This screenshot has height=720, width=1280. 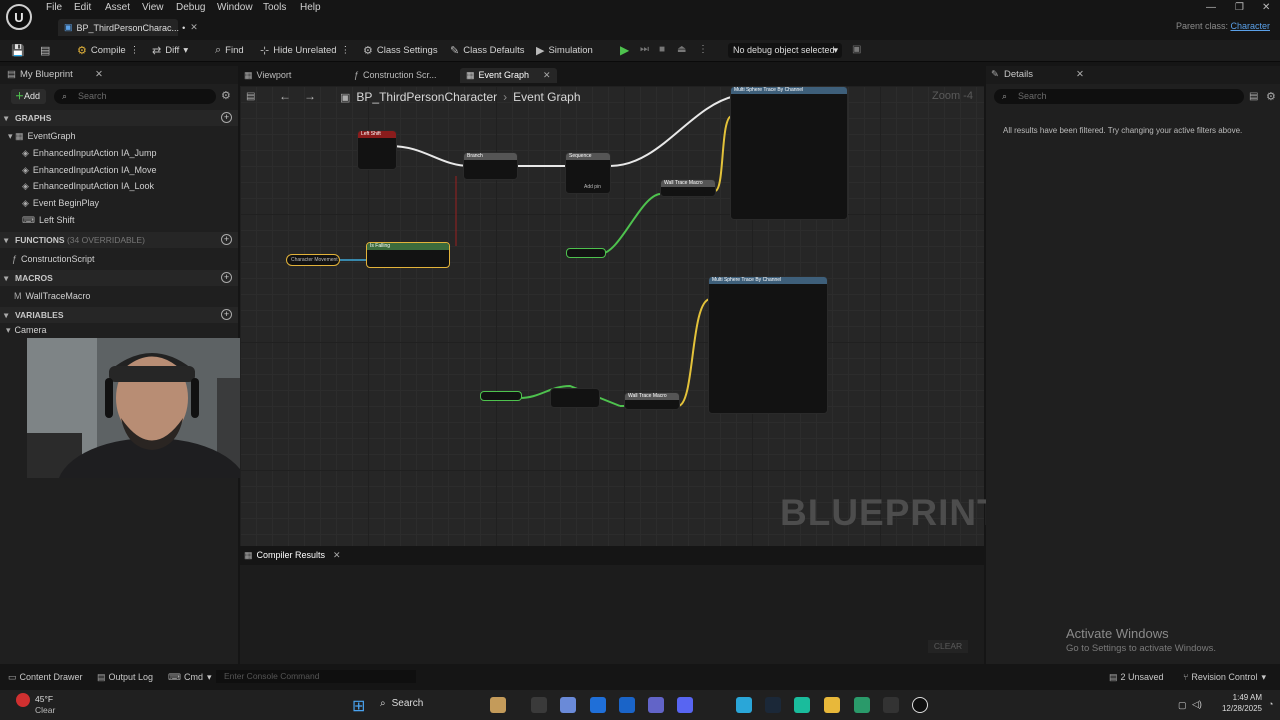 I want to click on class-defaults-button: ✎ Class Defaults, so click(x=487, y=50).